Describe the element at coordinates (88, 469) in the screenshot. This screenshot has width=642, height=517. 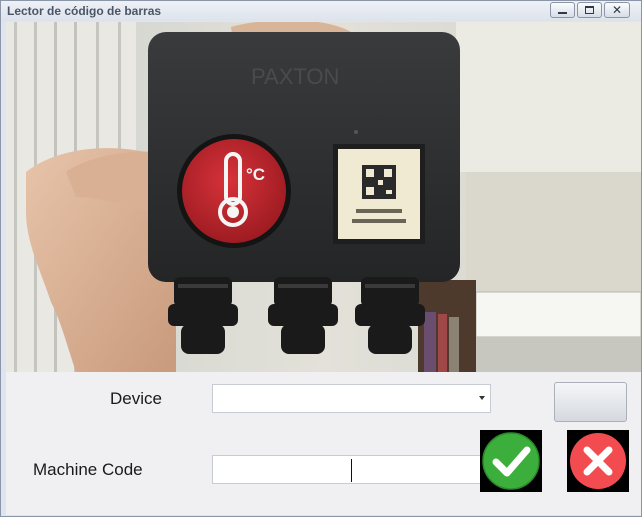
I see `machine-code-label: Machine Code` at that location.